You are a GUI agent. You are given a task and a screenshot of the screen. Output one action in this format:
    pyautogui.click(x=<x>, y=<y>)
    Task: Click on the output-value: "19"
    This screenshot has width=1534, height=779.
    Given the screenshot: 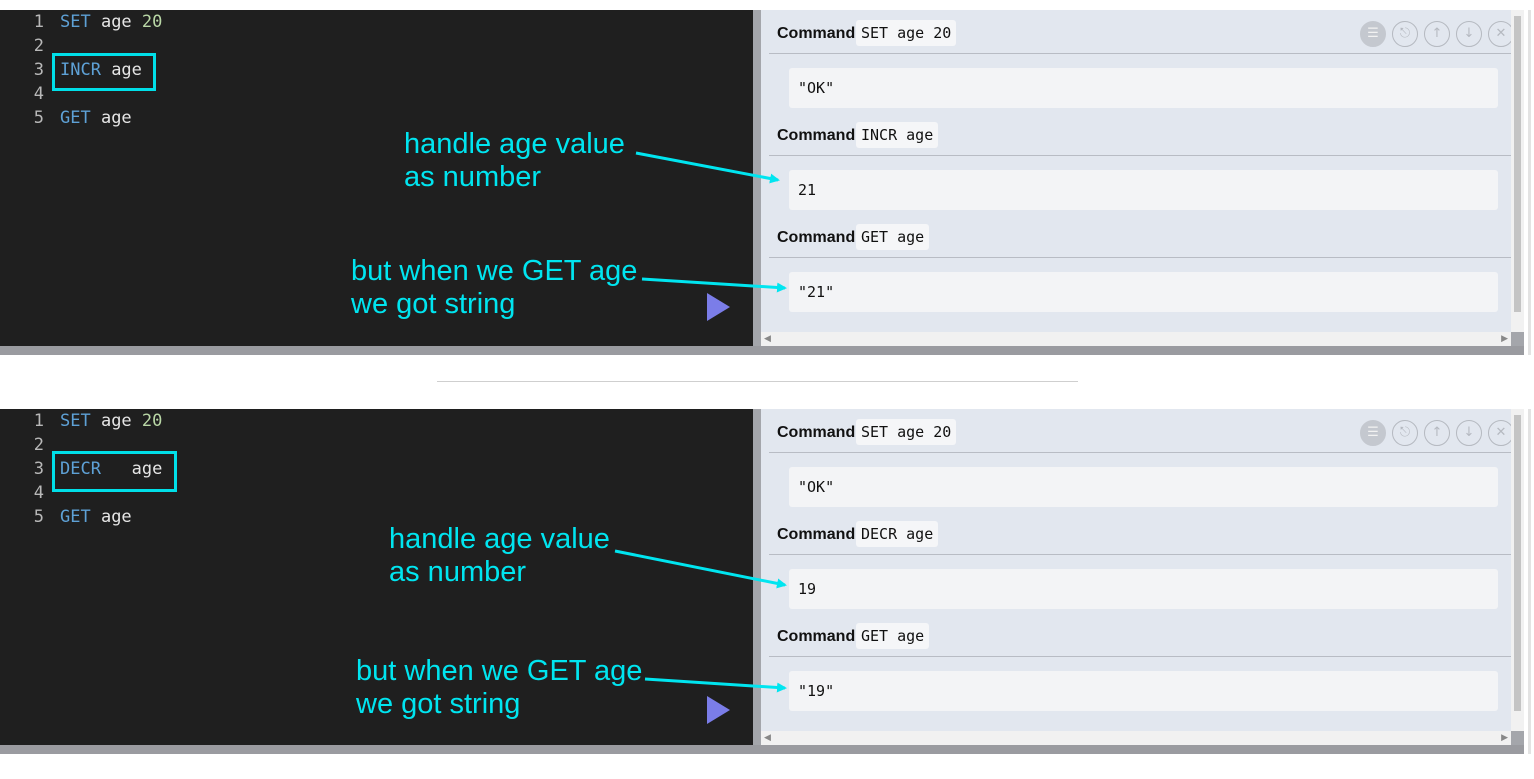 What is the action you would take?
    pyautogui.click(x=816, y=691)
    